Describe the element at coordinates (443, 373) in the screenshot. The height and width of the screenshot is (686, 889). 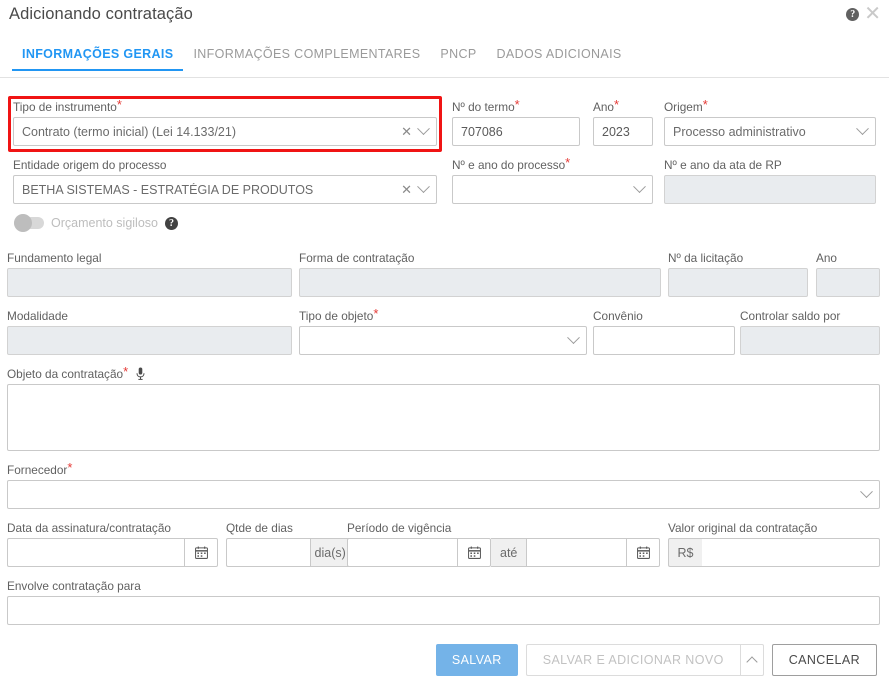
I see `label-objeto-contratacao: Objeto da contratação*` at that location.